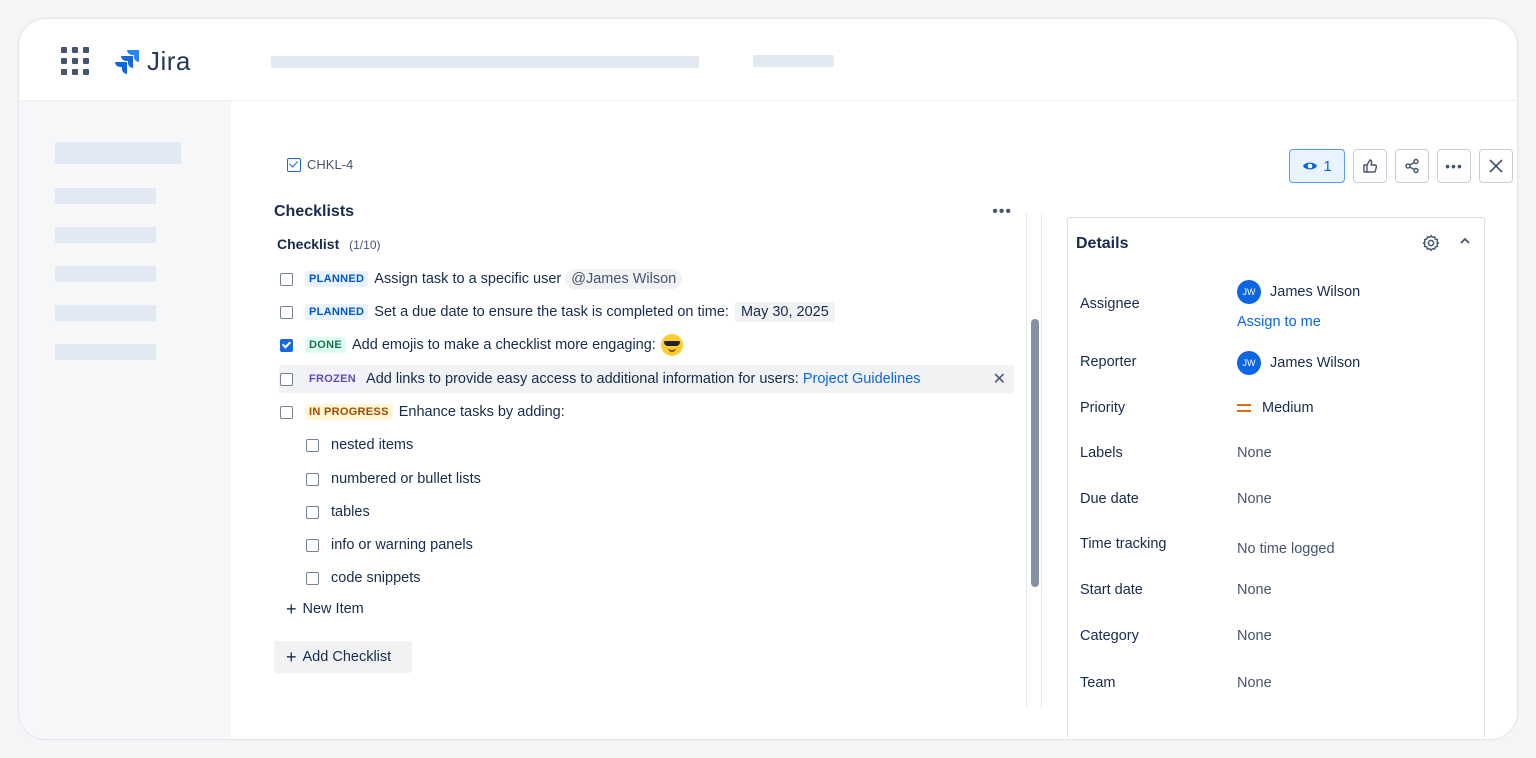 The image size is (1536, 758). What do you see at coordinates (1109, 636) in the screenshot?
I see `category-label: Category` at bounding box center [1109, 636].